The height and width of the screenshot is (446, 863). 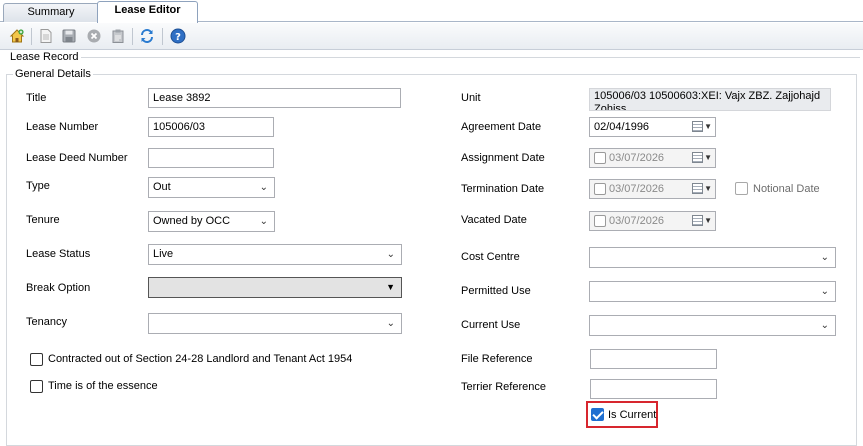 I want to click on lease-deed-number-field, so click(x=211, y=158).